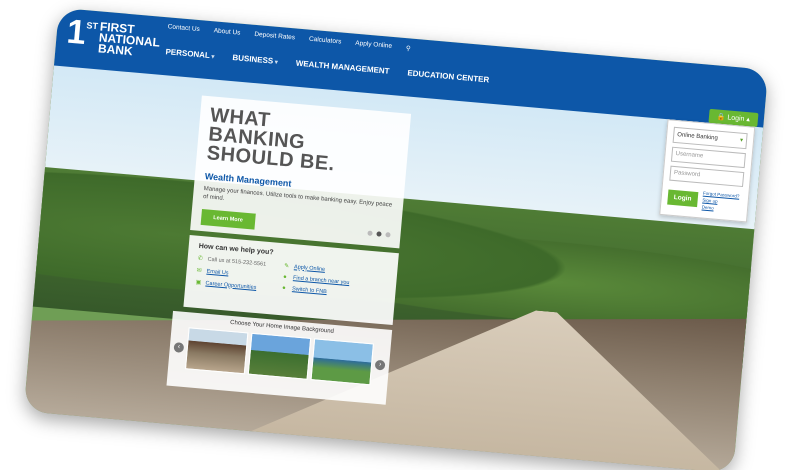 The image size is (785, 470). What do you see at coordinates (198, 283) in the screenshot?
I see `briefcase-icon: ▣` at bounding box center [198, 283].